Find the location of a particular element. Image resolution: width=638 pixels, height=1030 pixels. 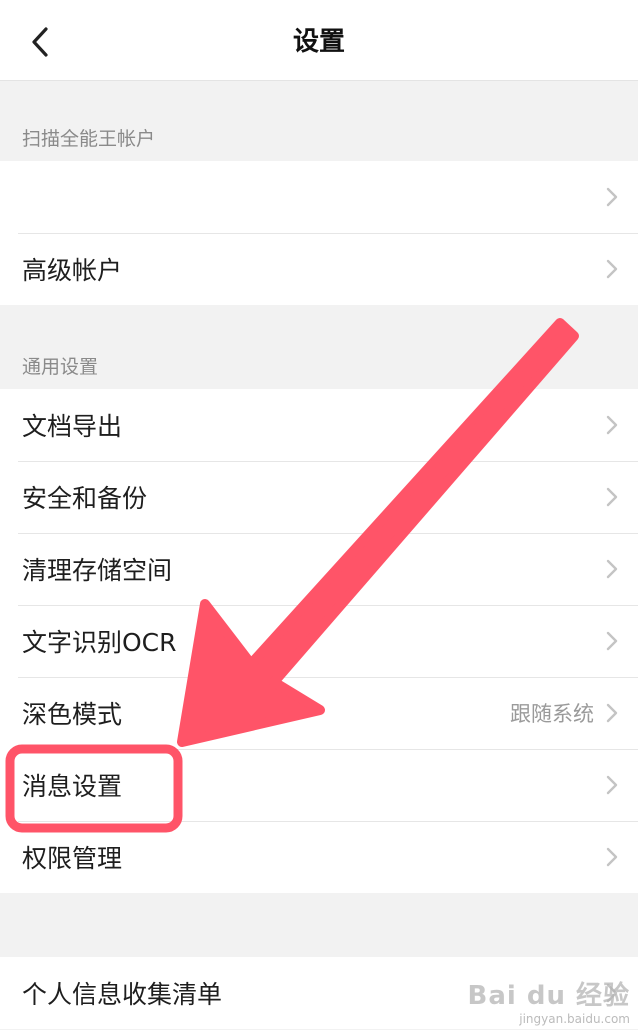

page-title: 设置 is located at coordinates (318, 42).